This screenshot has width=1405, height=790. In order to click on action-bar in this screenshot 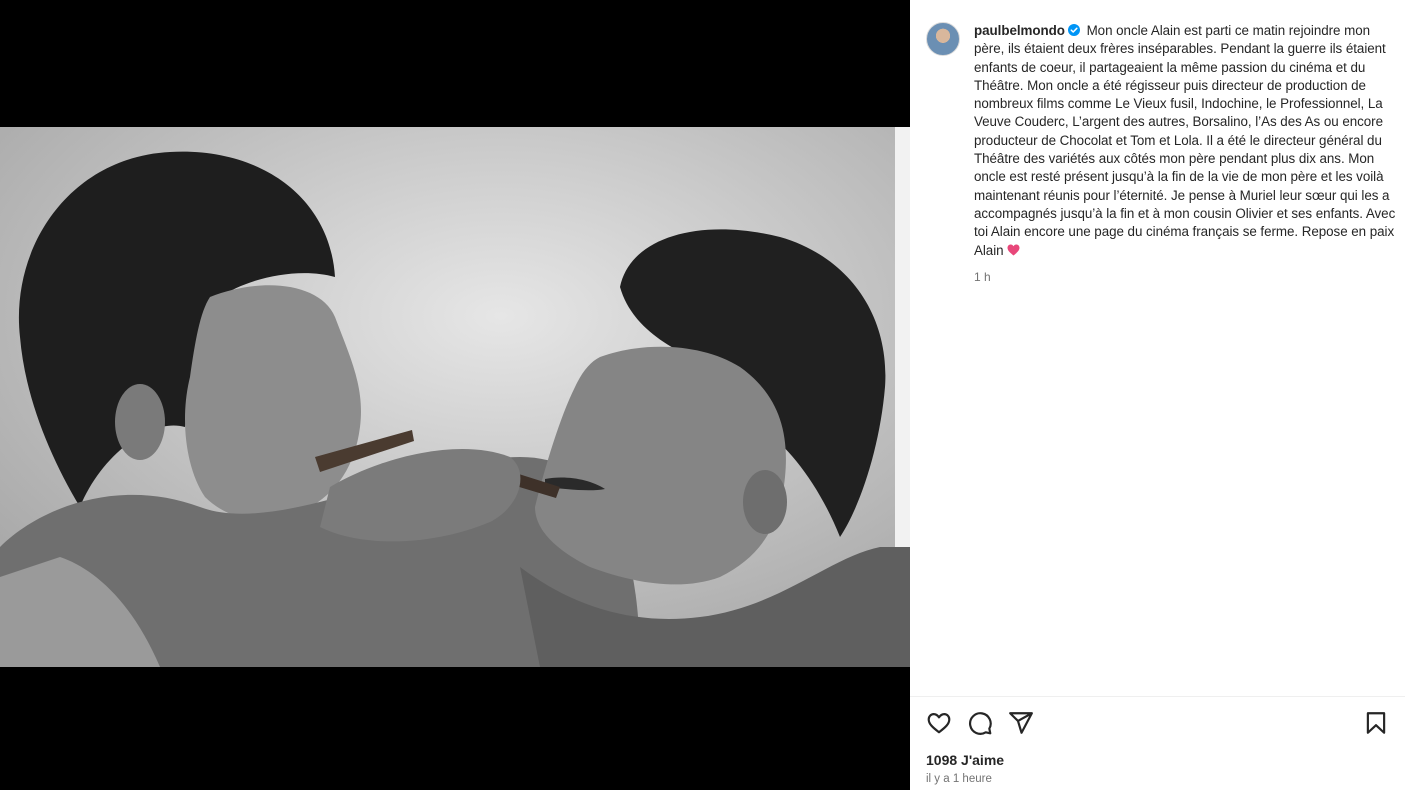, I will do `click(1157, 723)`.